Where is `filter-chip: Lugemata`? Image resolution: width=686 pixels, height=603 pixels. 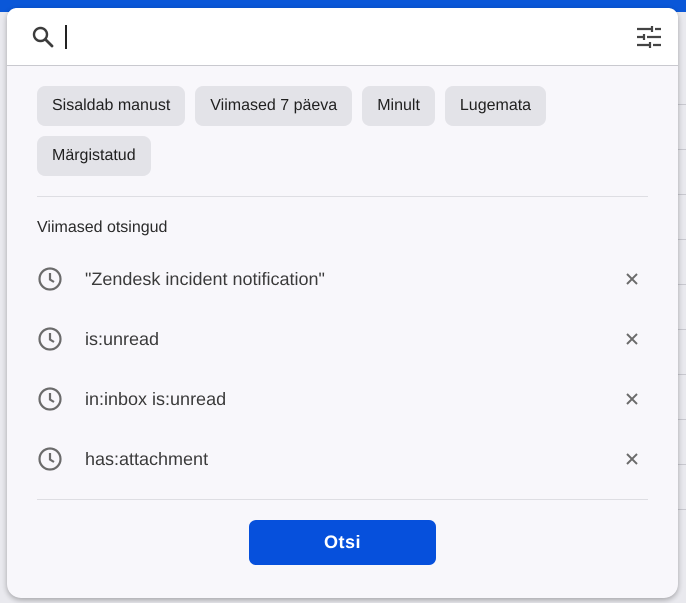 filter-chip: Lugemata is located at coordinates (495, 106).